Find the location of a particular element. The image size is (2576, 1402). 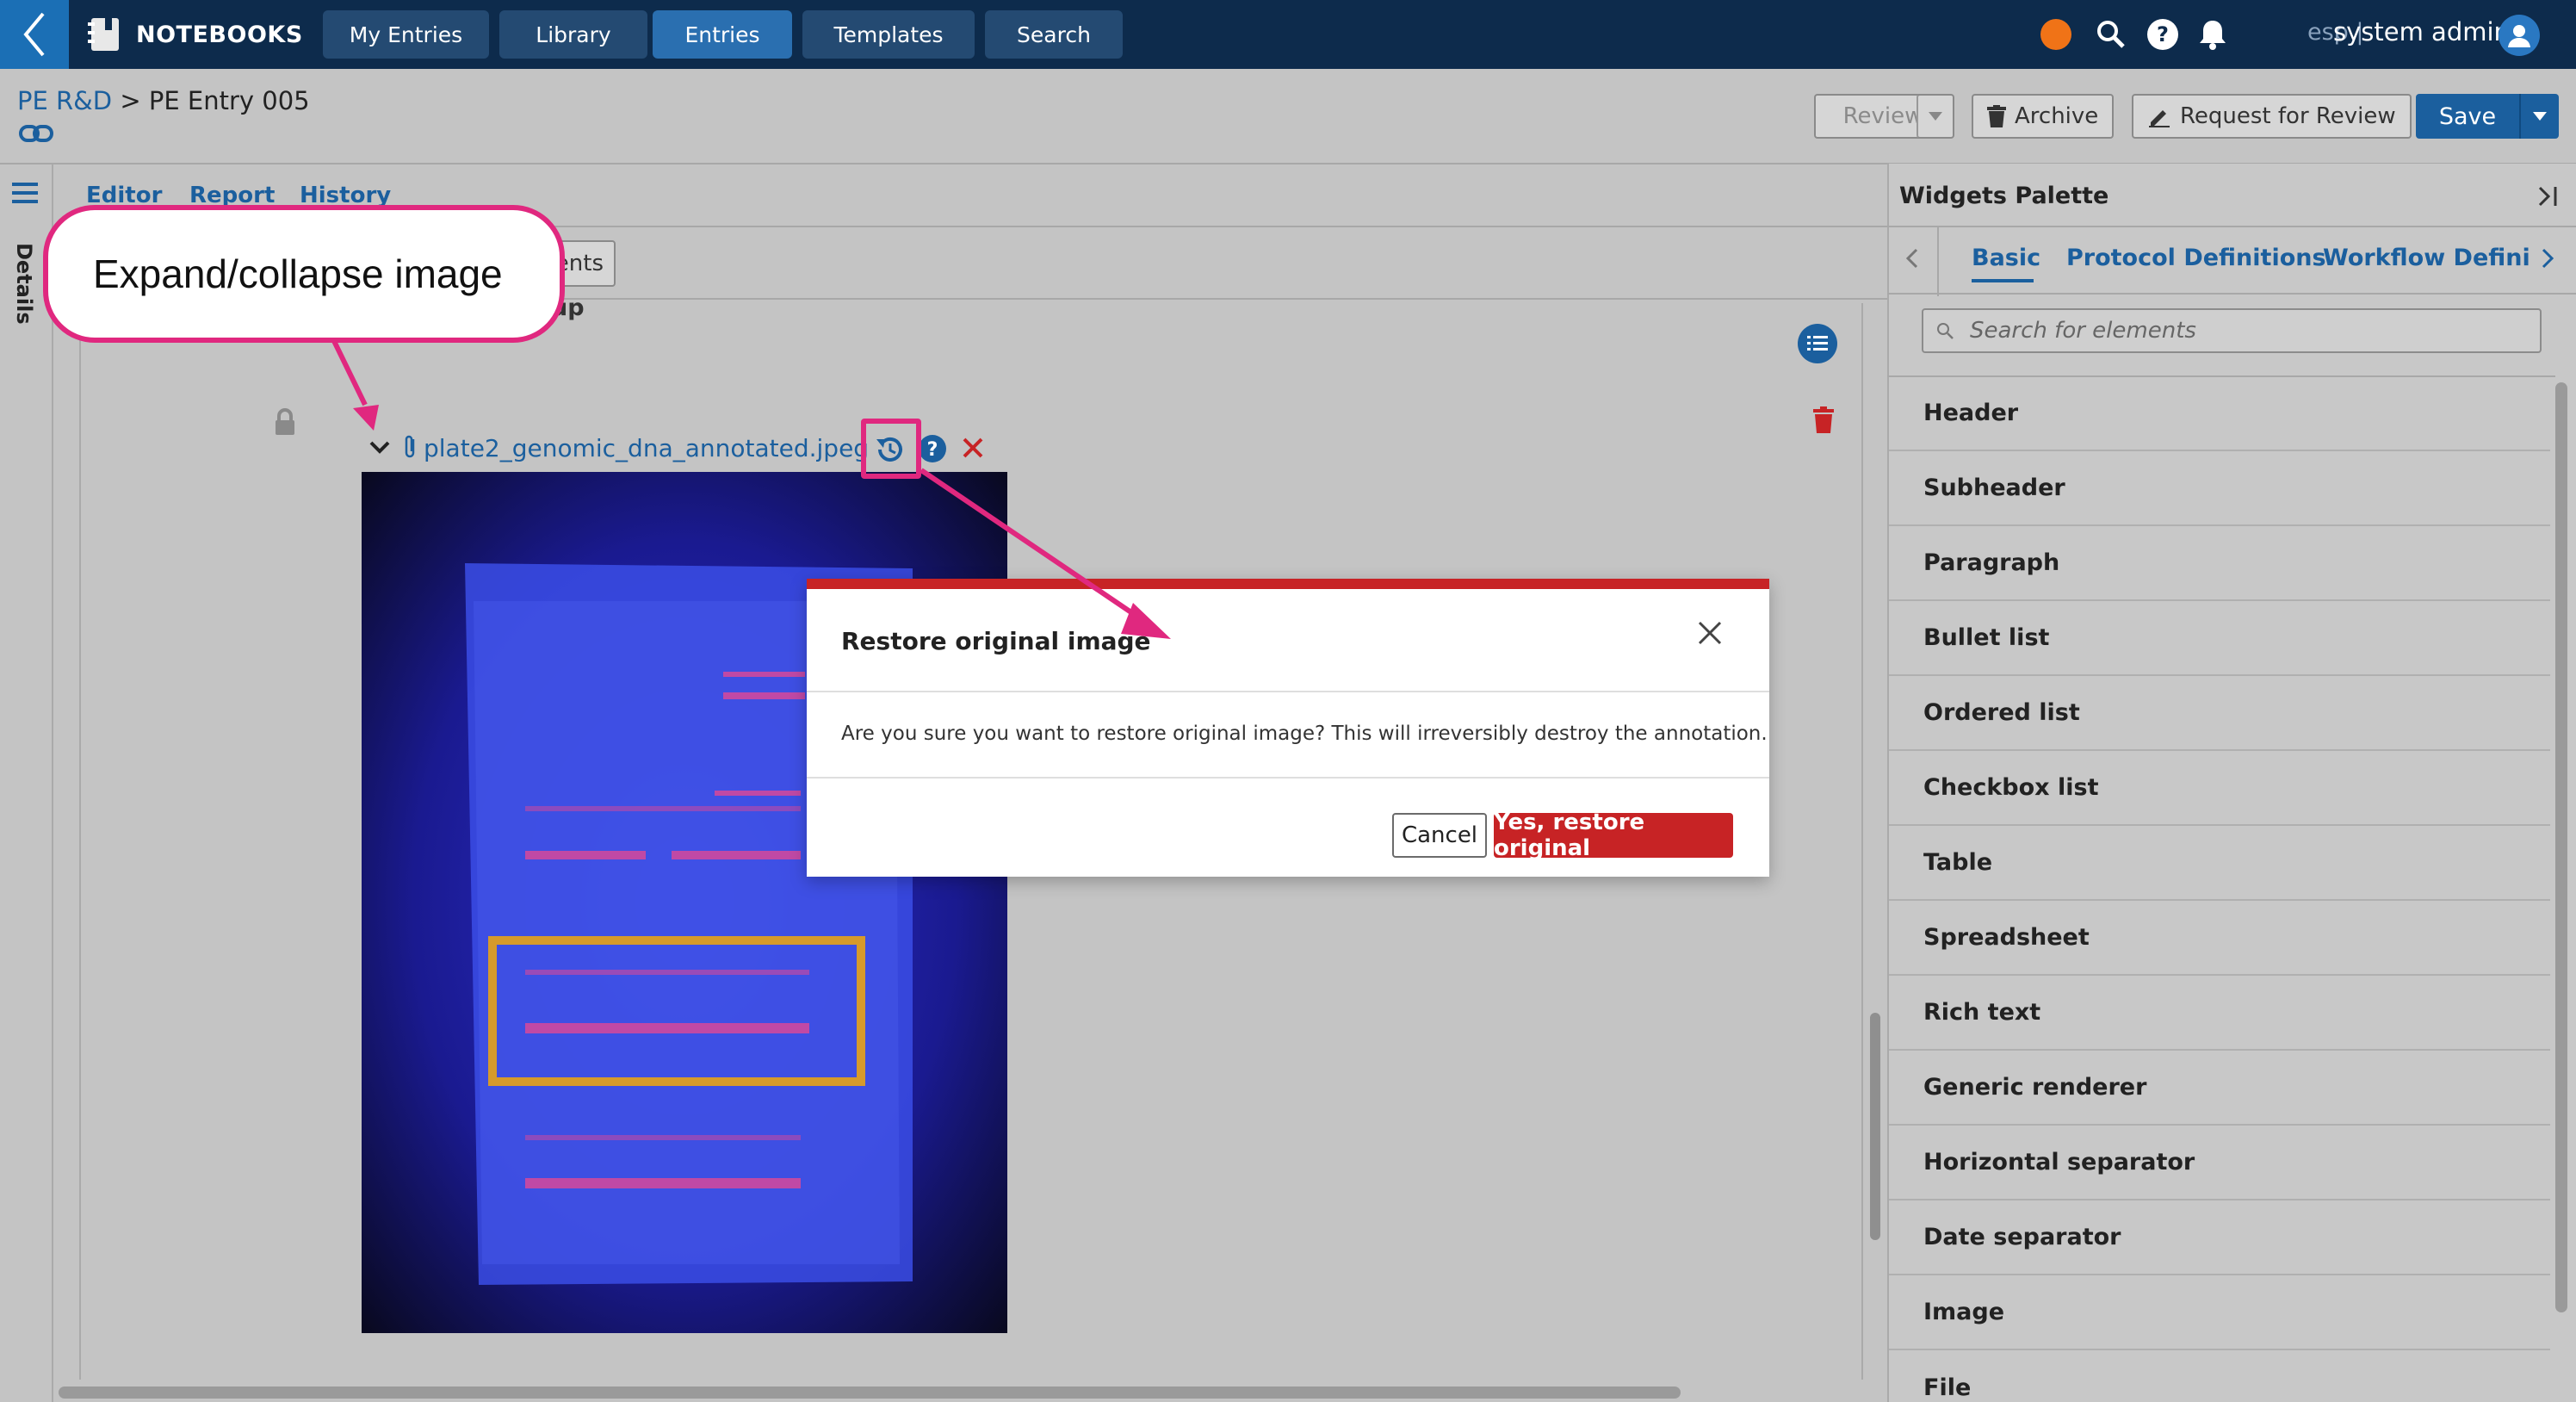

app-brand: NOTEBOOKS is located at coordinates (195, 35).